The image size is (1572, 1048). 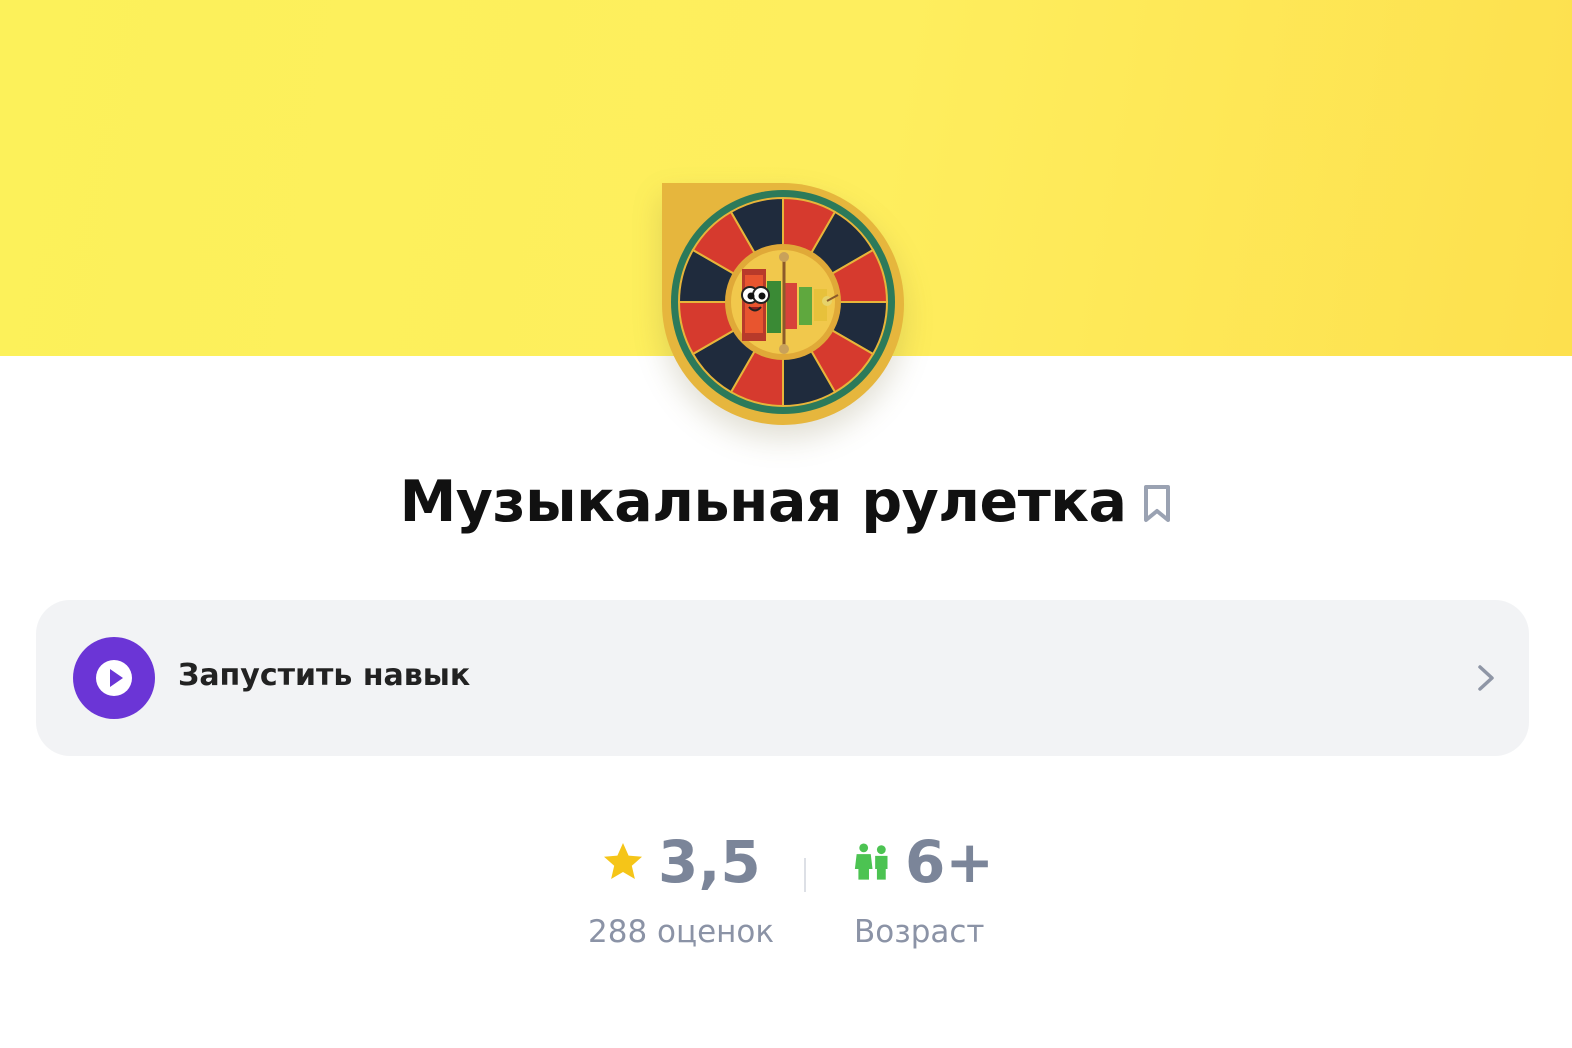 What do you see at coordinates (1486, 678) in the screenshot?
I see `chevron-right-icon` at bounding box center [1486, 678].